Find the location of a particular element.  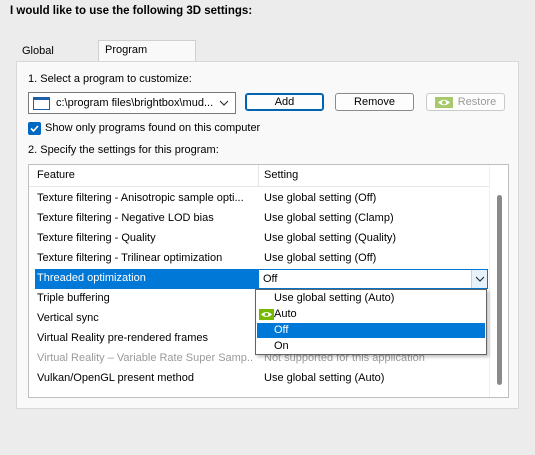

scrollbar-thumb is located at coordinates (499, 290).